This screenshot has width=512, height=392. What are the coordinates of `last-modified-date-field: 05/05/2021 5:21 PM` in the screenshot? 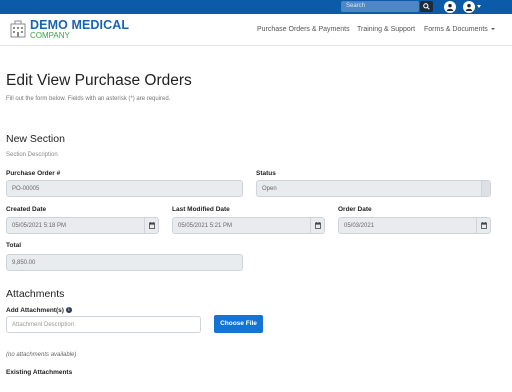 It's located at (248, 225).